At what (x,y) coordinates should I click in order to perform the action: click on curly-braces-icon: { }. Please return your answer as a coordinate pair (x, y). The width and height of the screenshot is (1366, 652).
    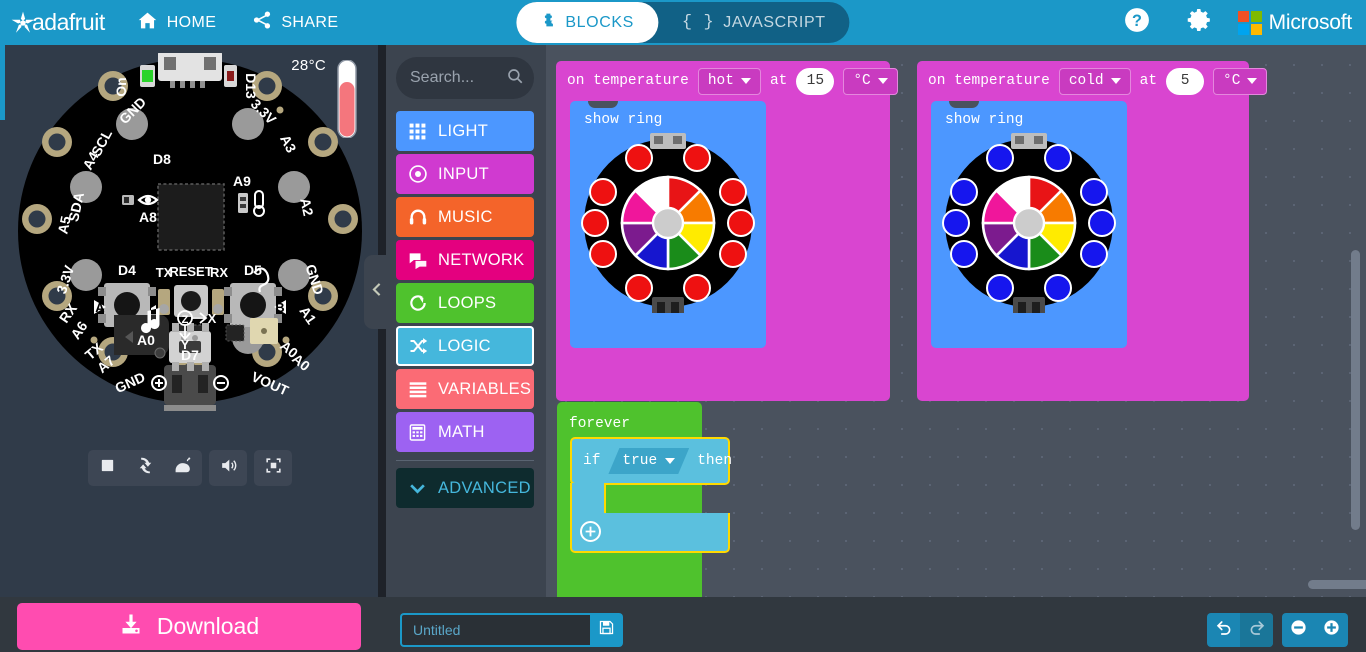
    Looking at the image, I should click on (698, 22).